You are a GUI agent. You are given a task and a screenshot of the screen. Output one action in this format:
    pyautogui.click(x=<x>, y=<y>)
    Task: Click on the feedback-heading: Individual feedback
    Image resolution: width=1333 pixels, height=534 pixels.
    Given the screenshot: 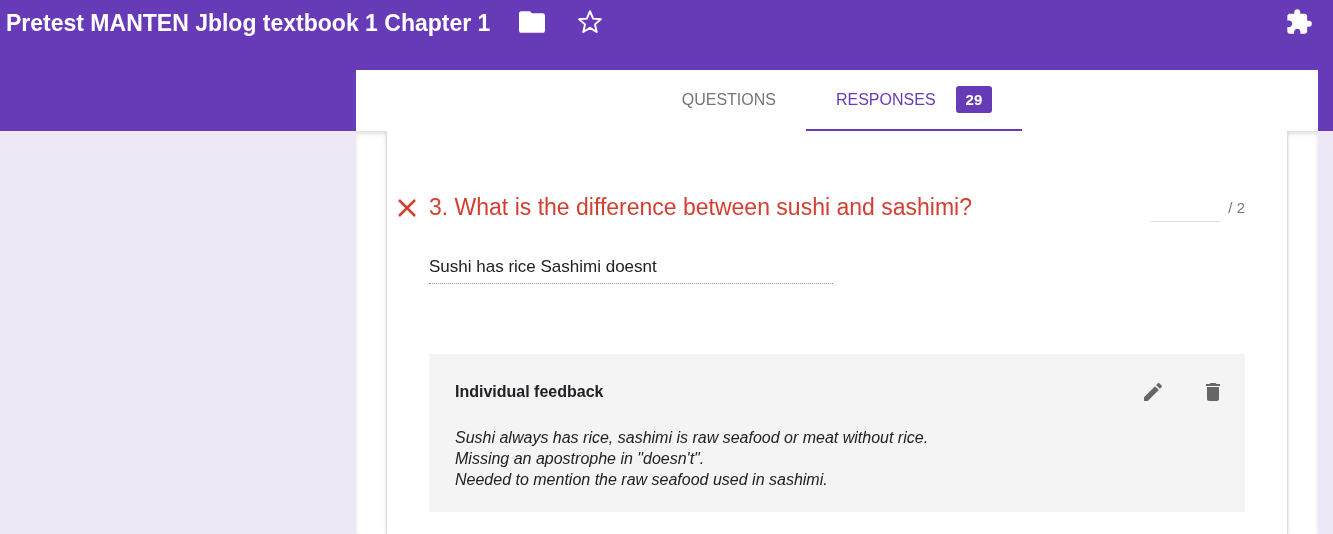 What is the action you would take?
    pyautogui.click(x=530, y=392)
    